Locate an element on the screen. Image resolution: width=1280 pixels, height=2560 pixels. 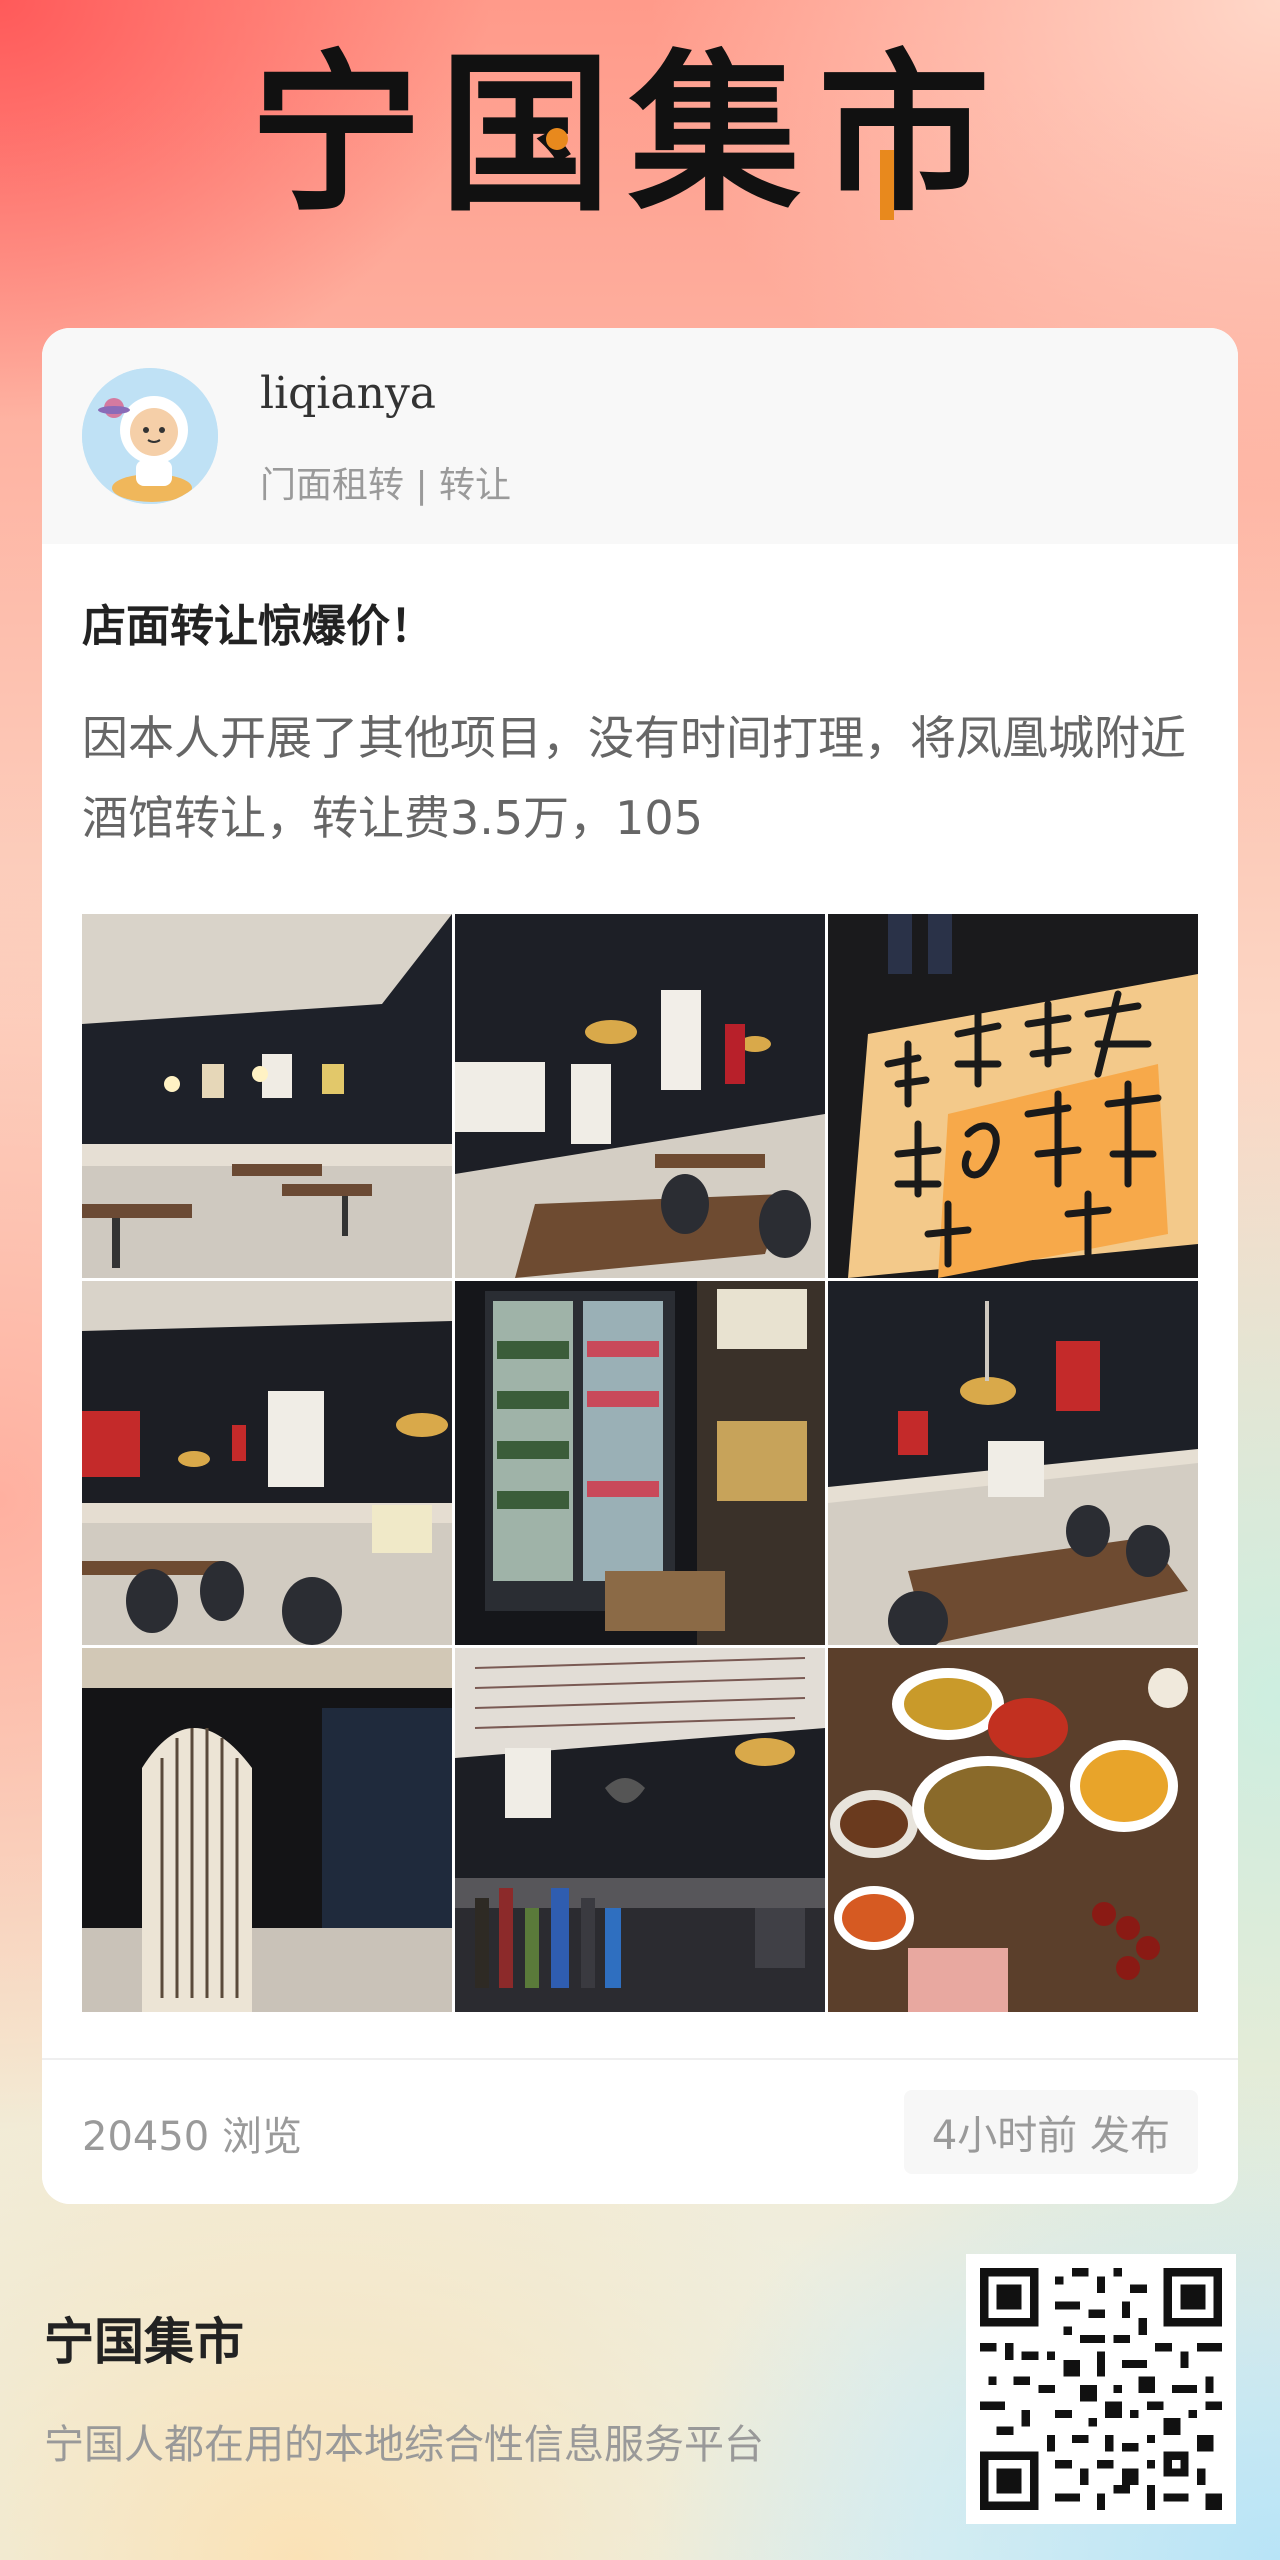
post-footer: 20450 浏览 4小时前 发布 is located at coordinates (640, 2131).